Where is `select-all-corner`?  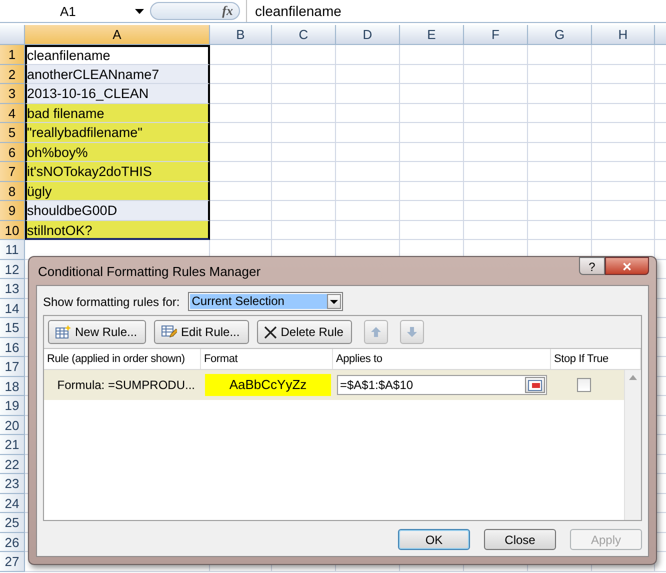 select-all-corner is located at coordinates (12, 35).